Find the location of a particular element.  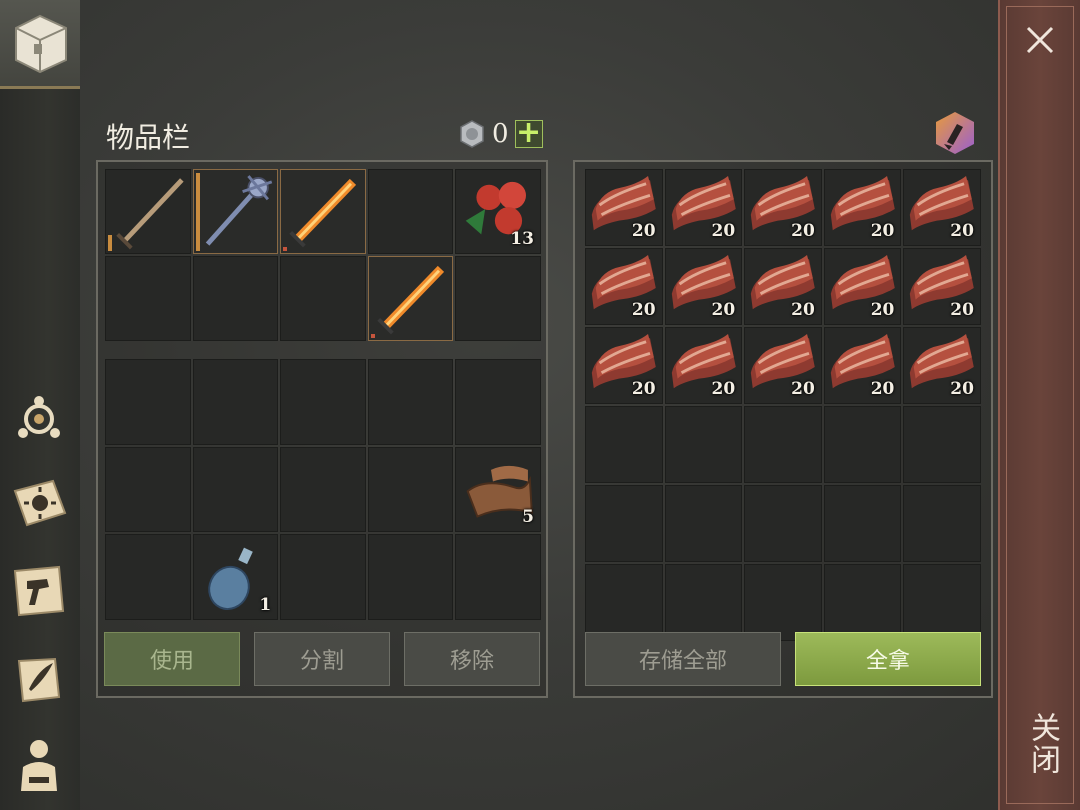

bag-grid: 5 1 is located at coordinates (323, 489).